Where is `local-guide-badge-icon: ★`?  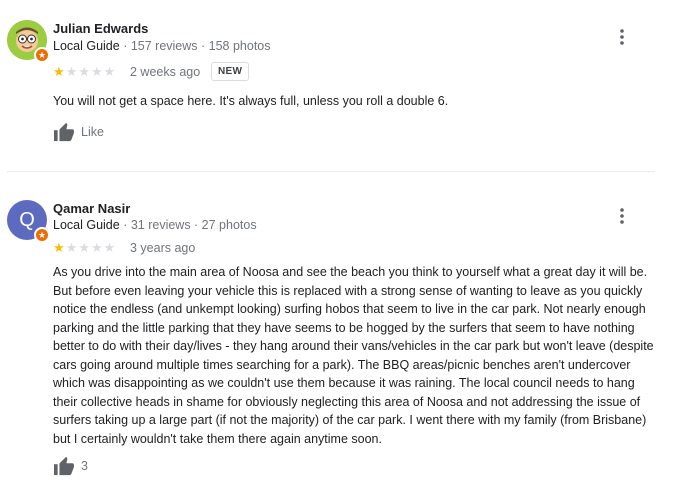 local-guide-badge-icon: ★ is located at coordinates (42, 235).